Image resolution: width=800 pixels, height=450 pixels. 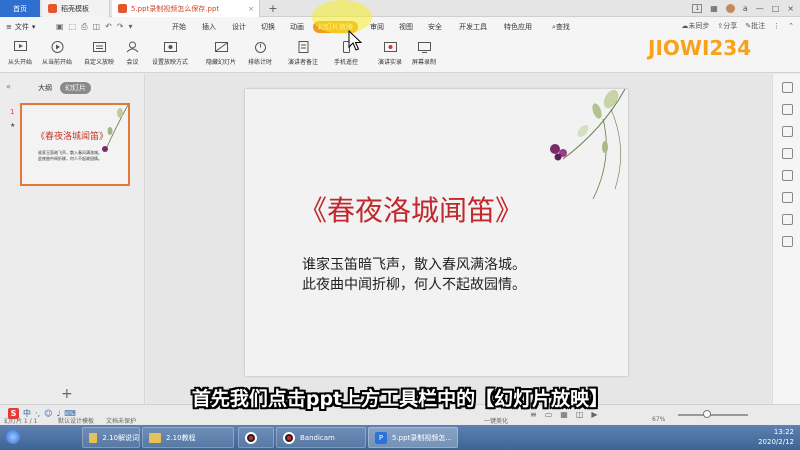 What do you see at coordinates (787, 175) in the screenshot?
I see `transition-icon` at bounding box center [787, 175].